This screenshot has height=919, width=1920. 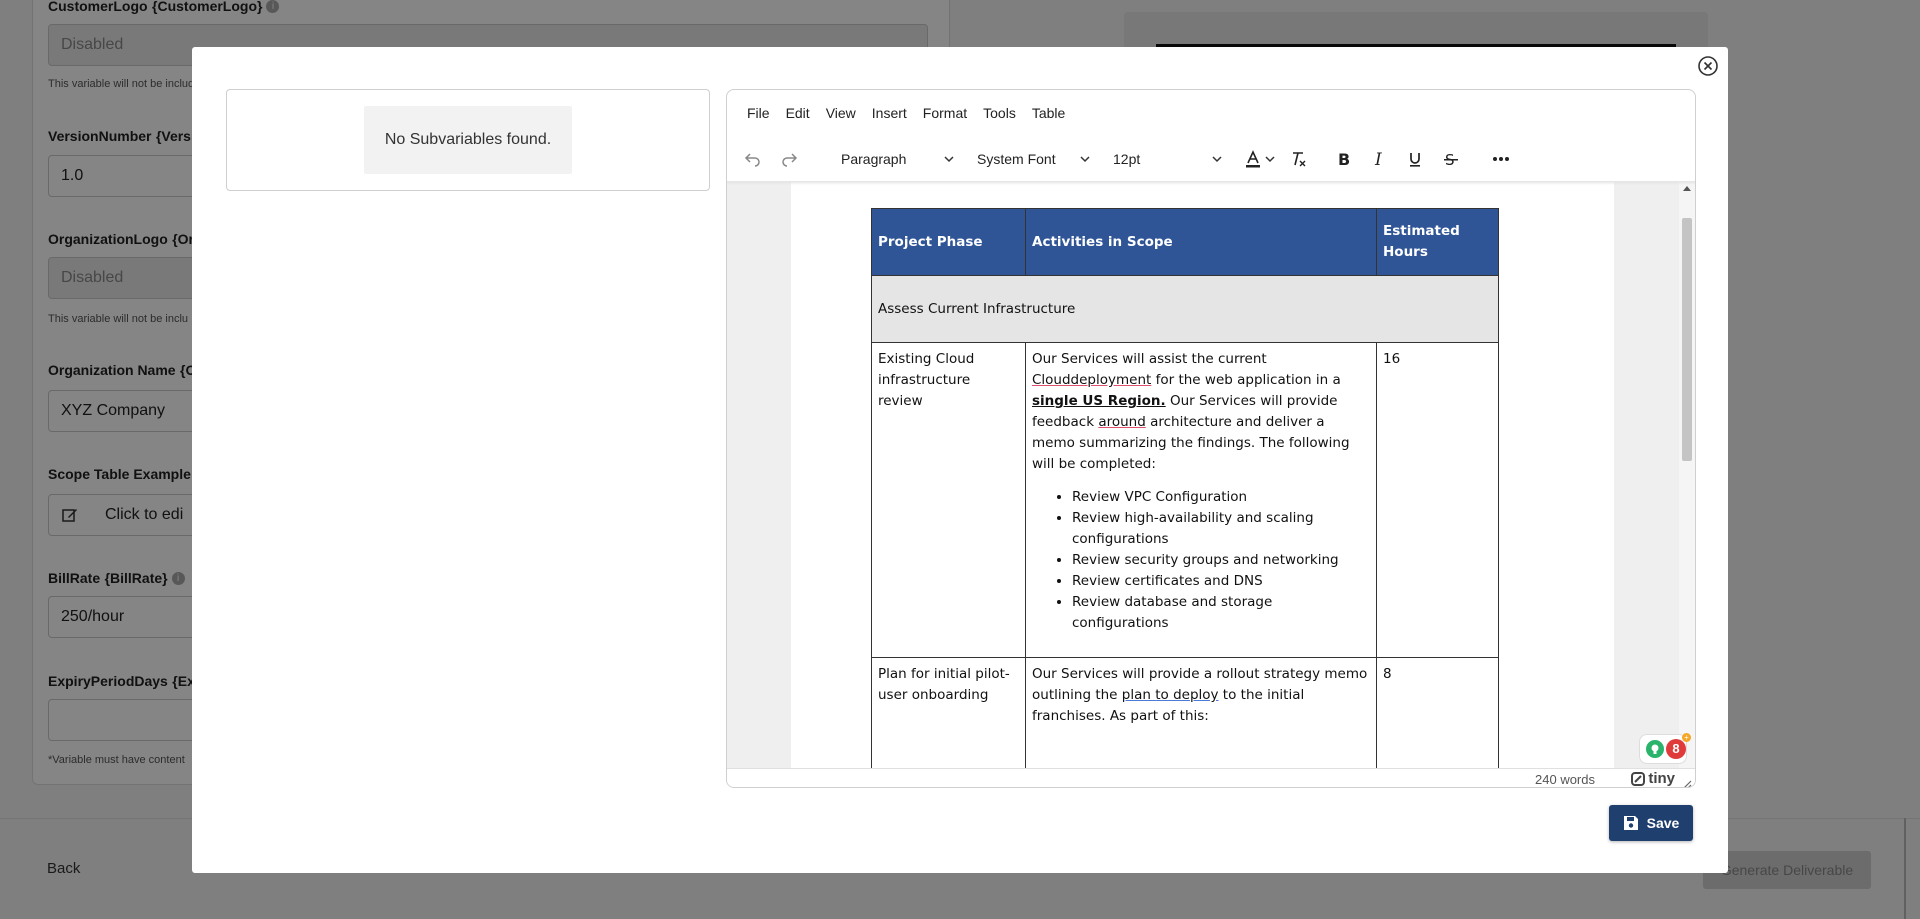 What do you see at coordinates (758, 115) in the screenshot?
I see `menu-file: File` at bounding box center [758, 115].